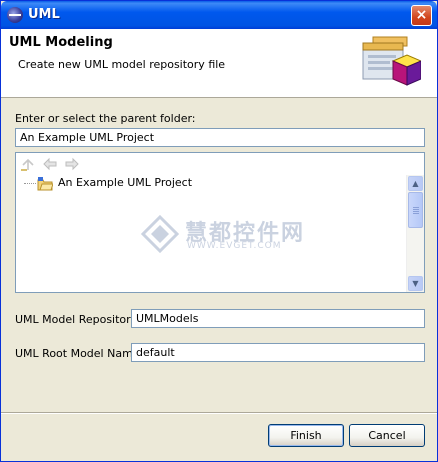 This screenshot has height=462, width=438. Describe the element at coordinates (415, 283) in the screenshot. I see `scroll-down-arrow-icon: ▼` at that location.